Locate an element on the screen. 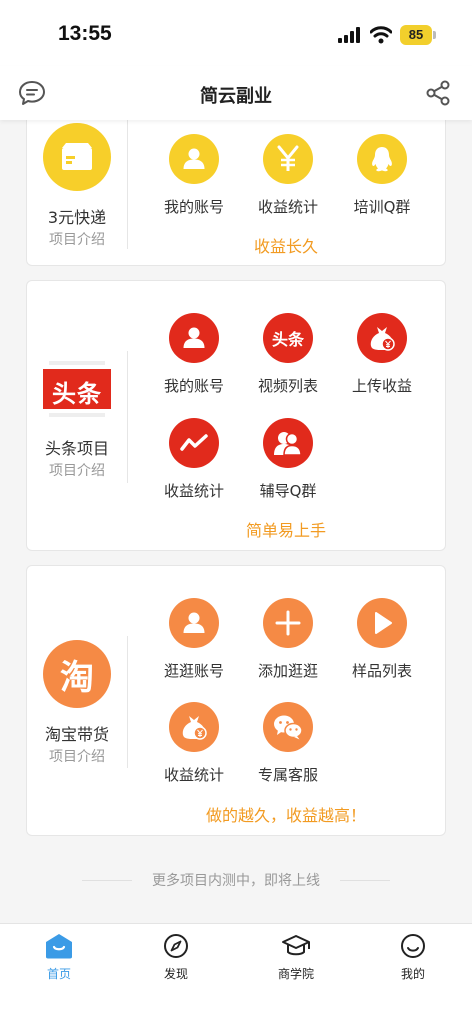 This screenshot has height=1024, width=472. play-icon is located at coordinates (382, 623).